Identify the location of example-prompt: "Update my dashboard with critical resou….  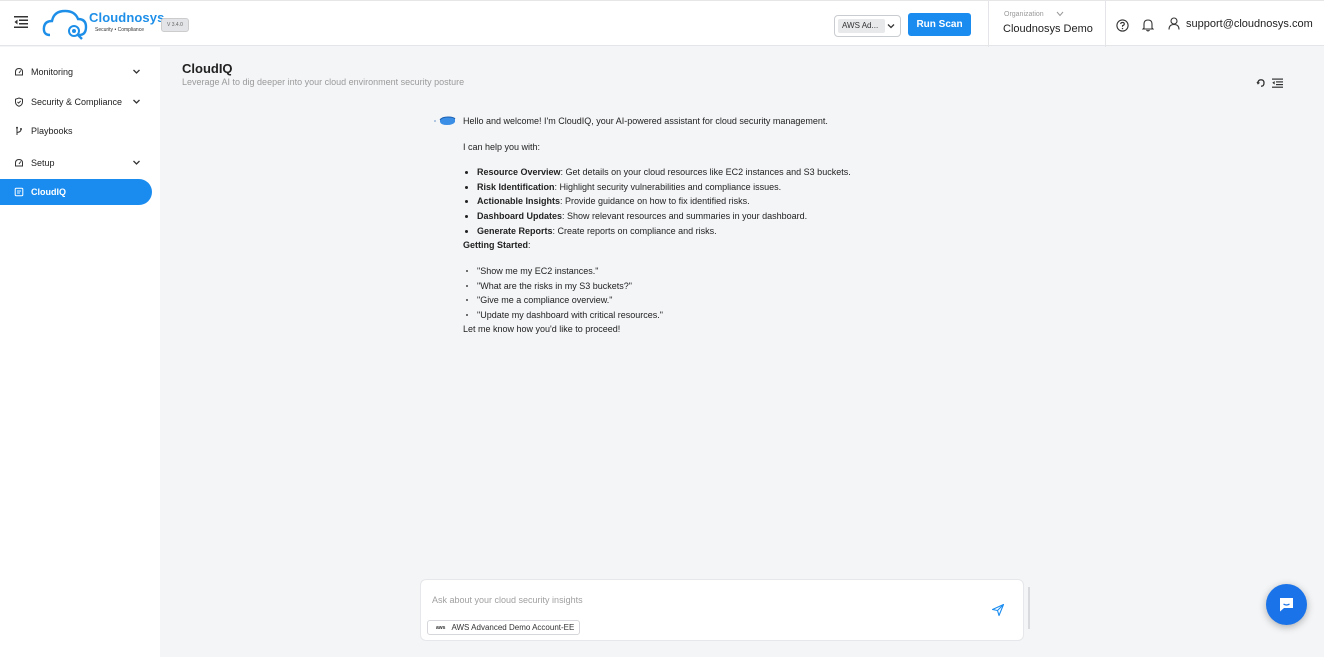
(570, 315).